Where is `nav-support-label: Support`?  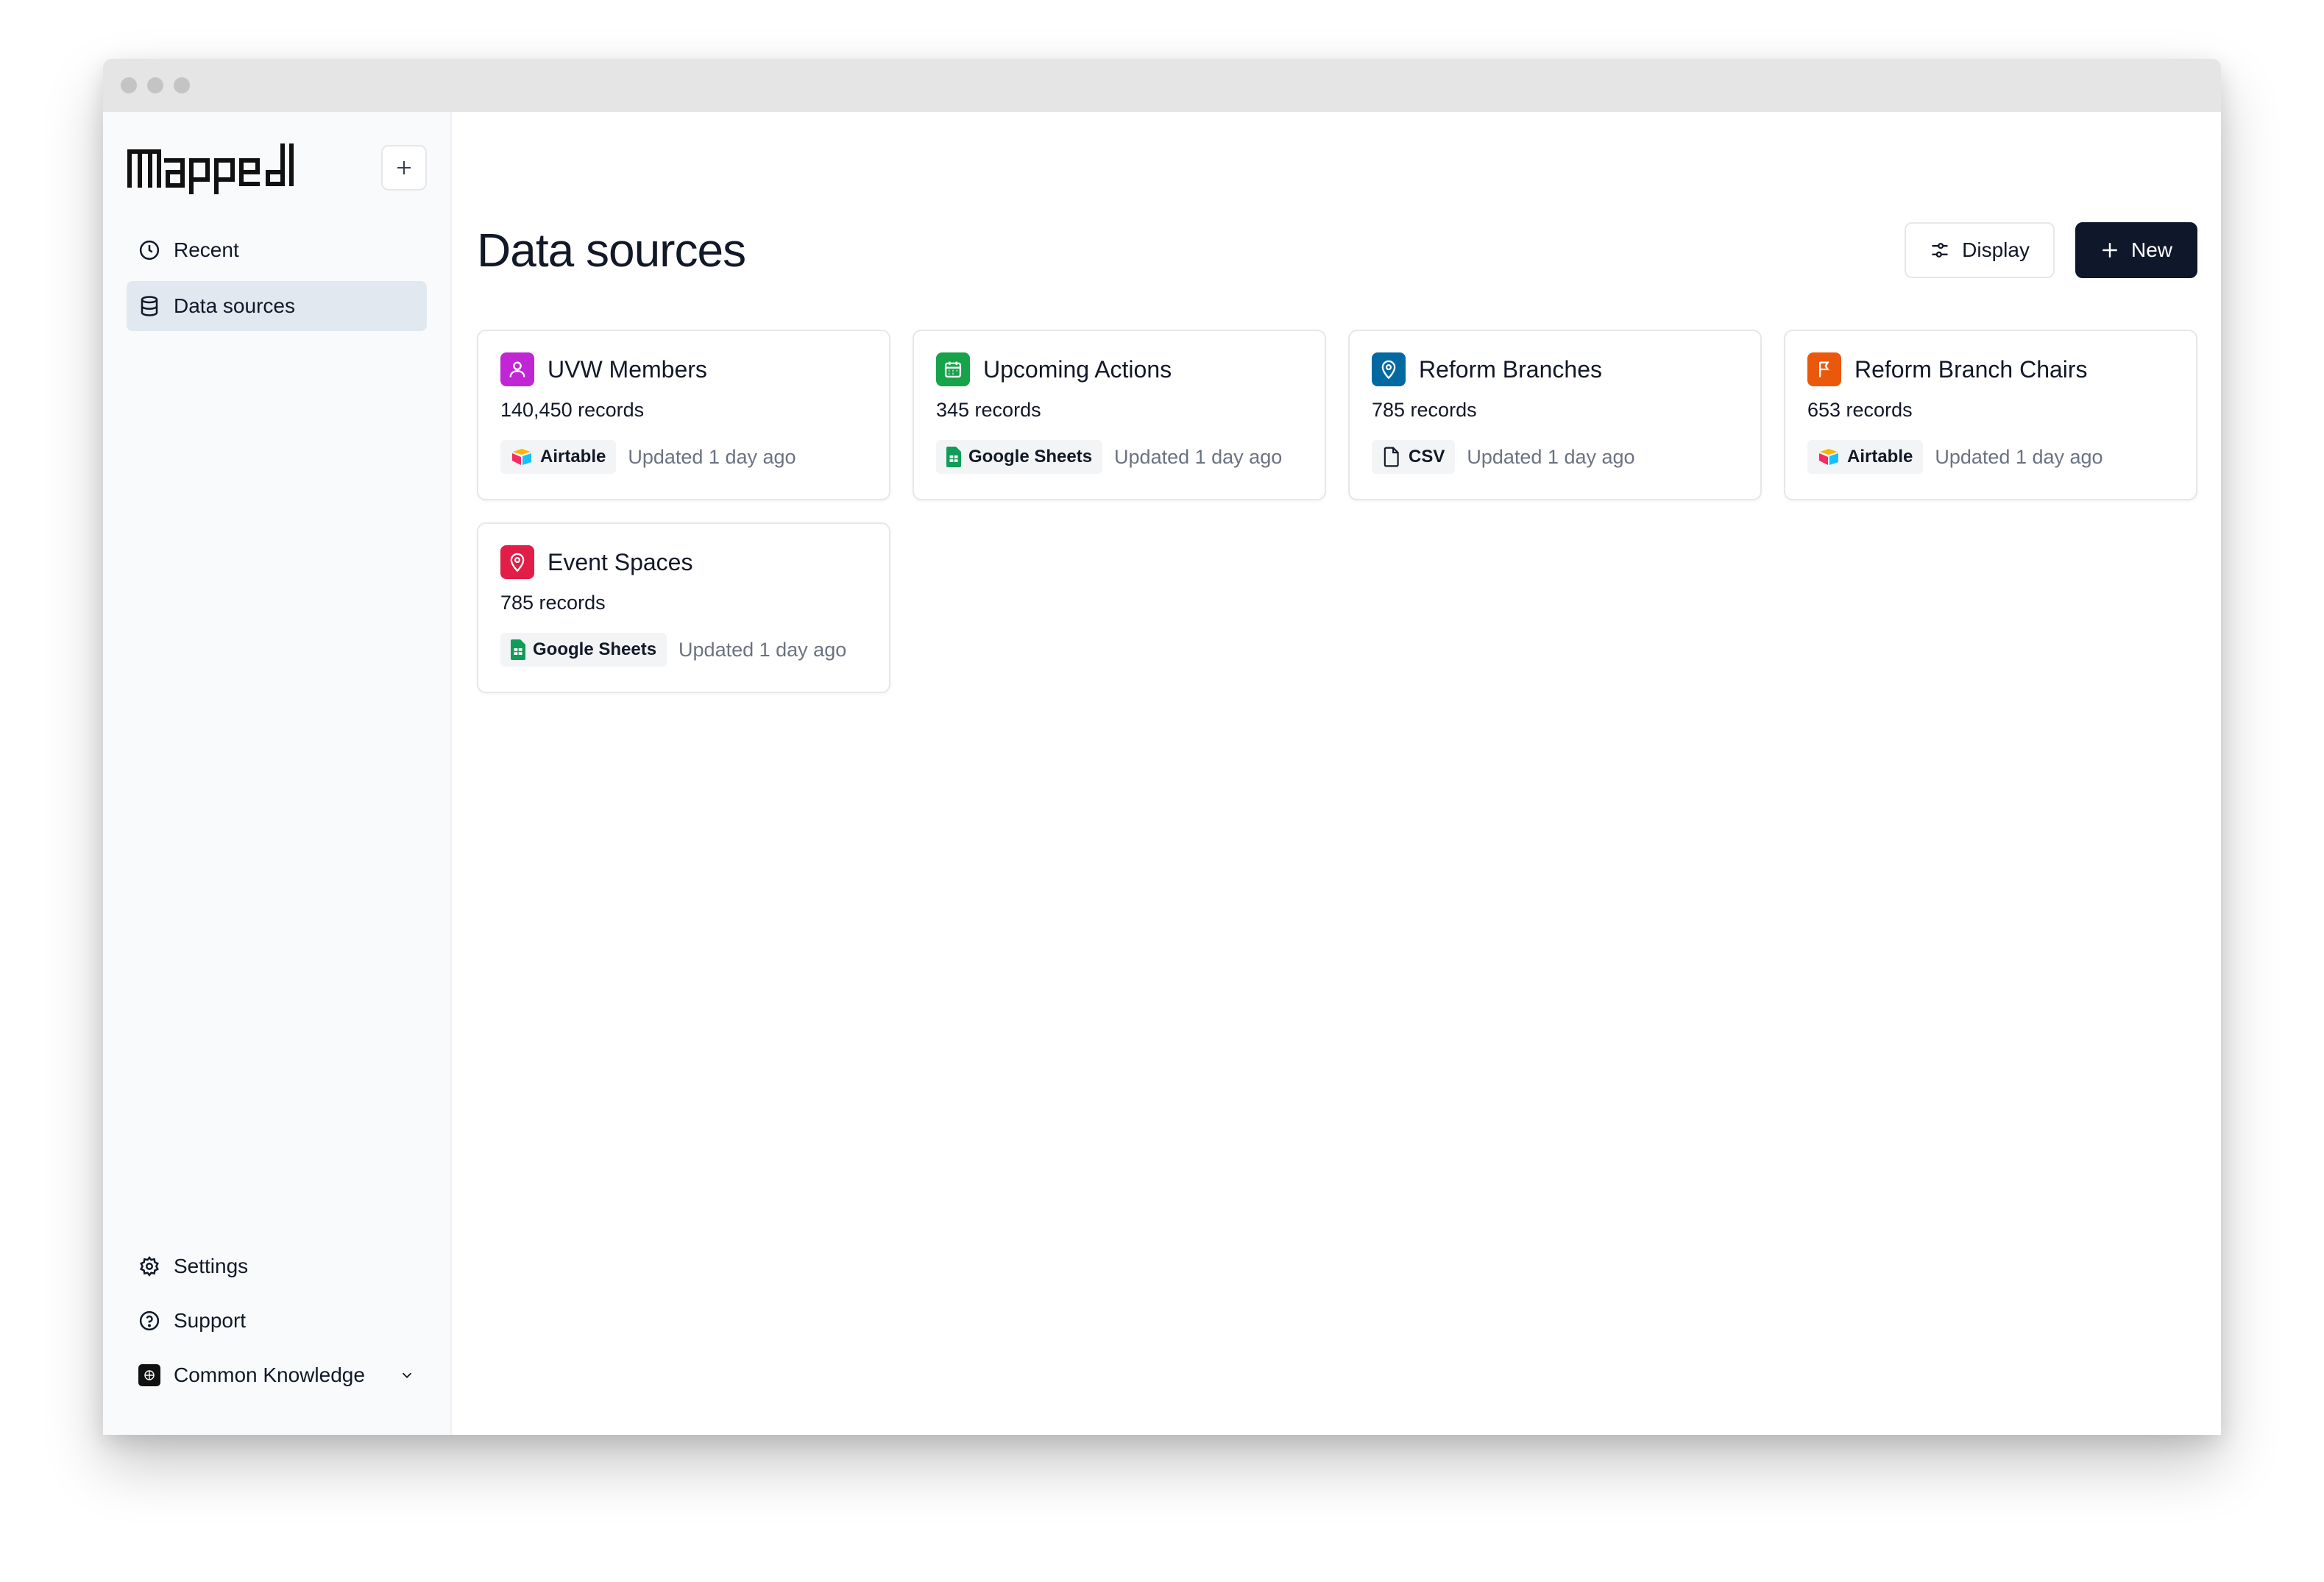 nav-support-label: Support is located at coordinates (210, 1321).